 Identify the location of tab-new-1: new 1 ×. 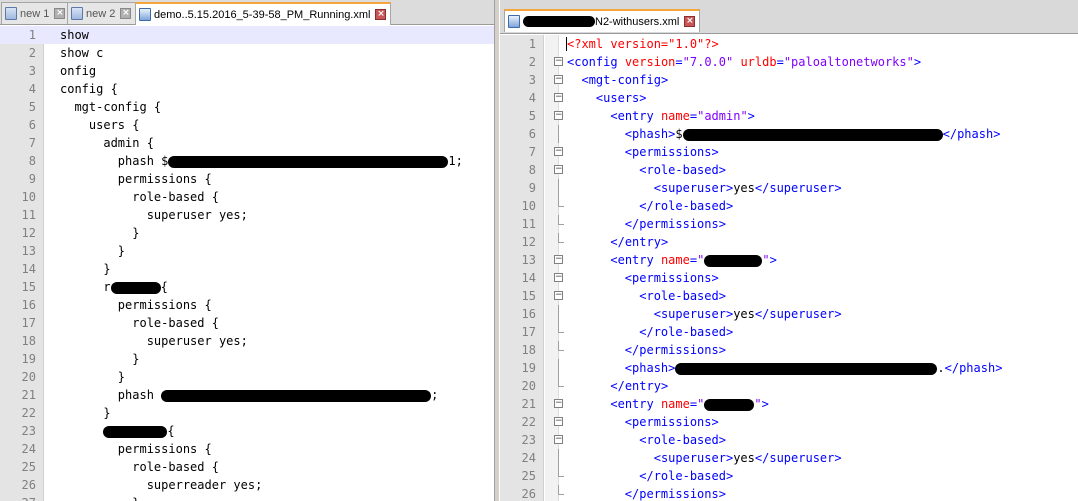
(36, 13).